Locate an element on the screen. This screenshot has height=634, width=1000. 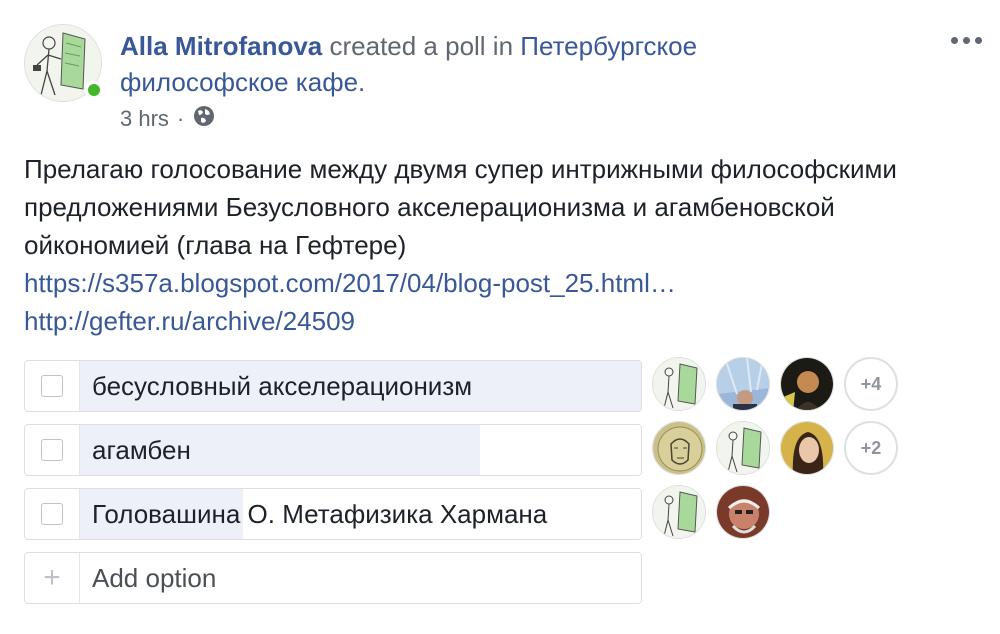
add-option-placeholder: Add option is located at coordinates (154, 577).